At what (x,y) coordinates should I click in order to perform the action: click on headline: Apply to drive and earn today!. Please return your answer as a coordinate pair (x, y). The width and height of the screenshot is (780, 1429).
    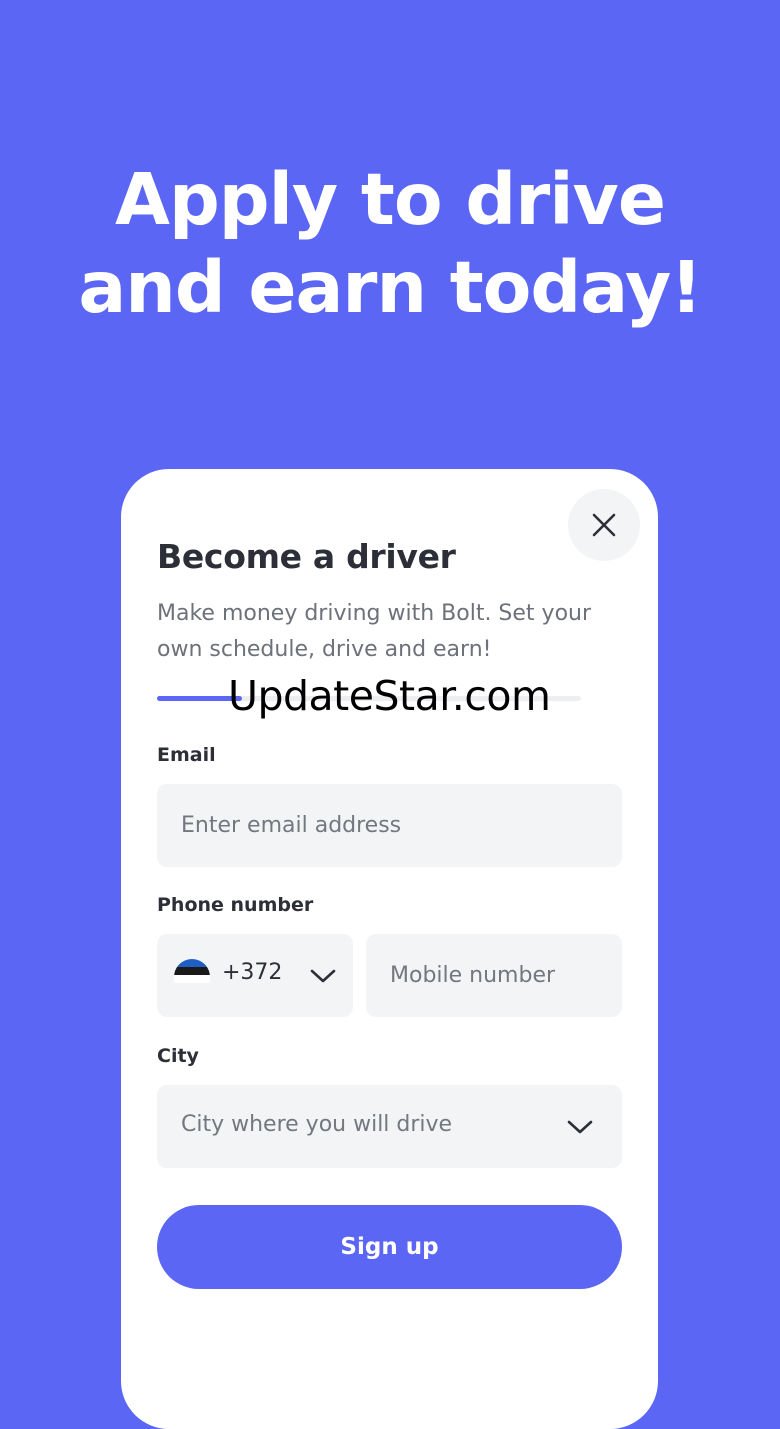
    Looking at the image, I should click on (390, 244).